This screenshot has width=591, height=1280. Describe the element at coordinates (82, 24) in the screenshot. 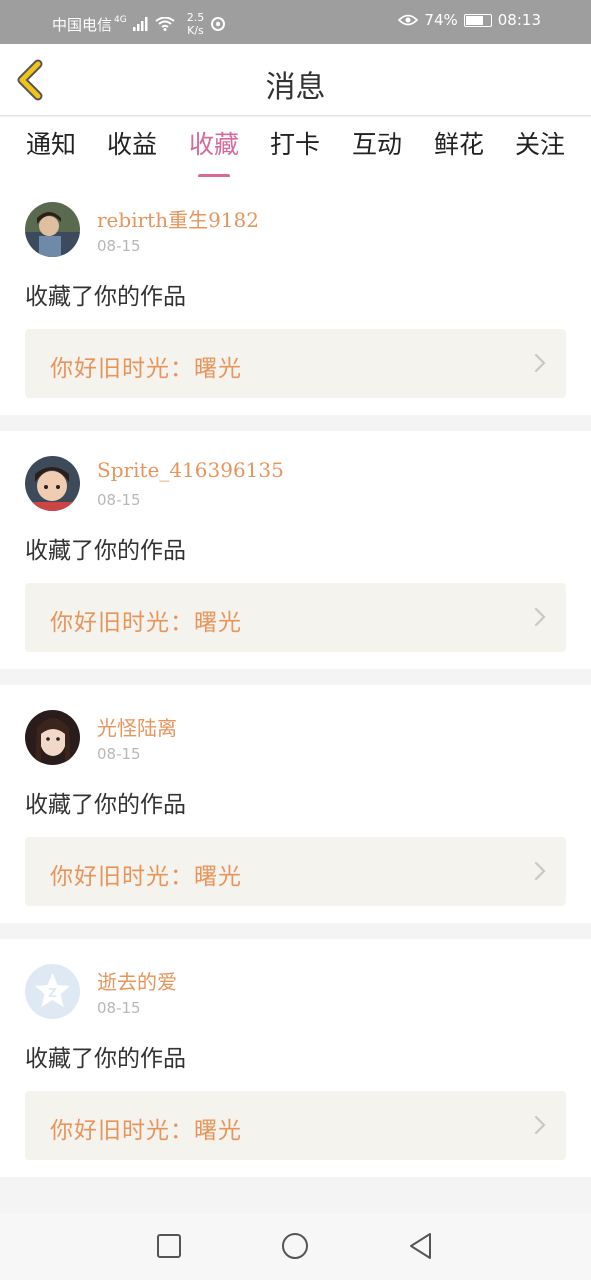

I see `carrier-label: 中国电信` at that location.